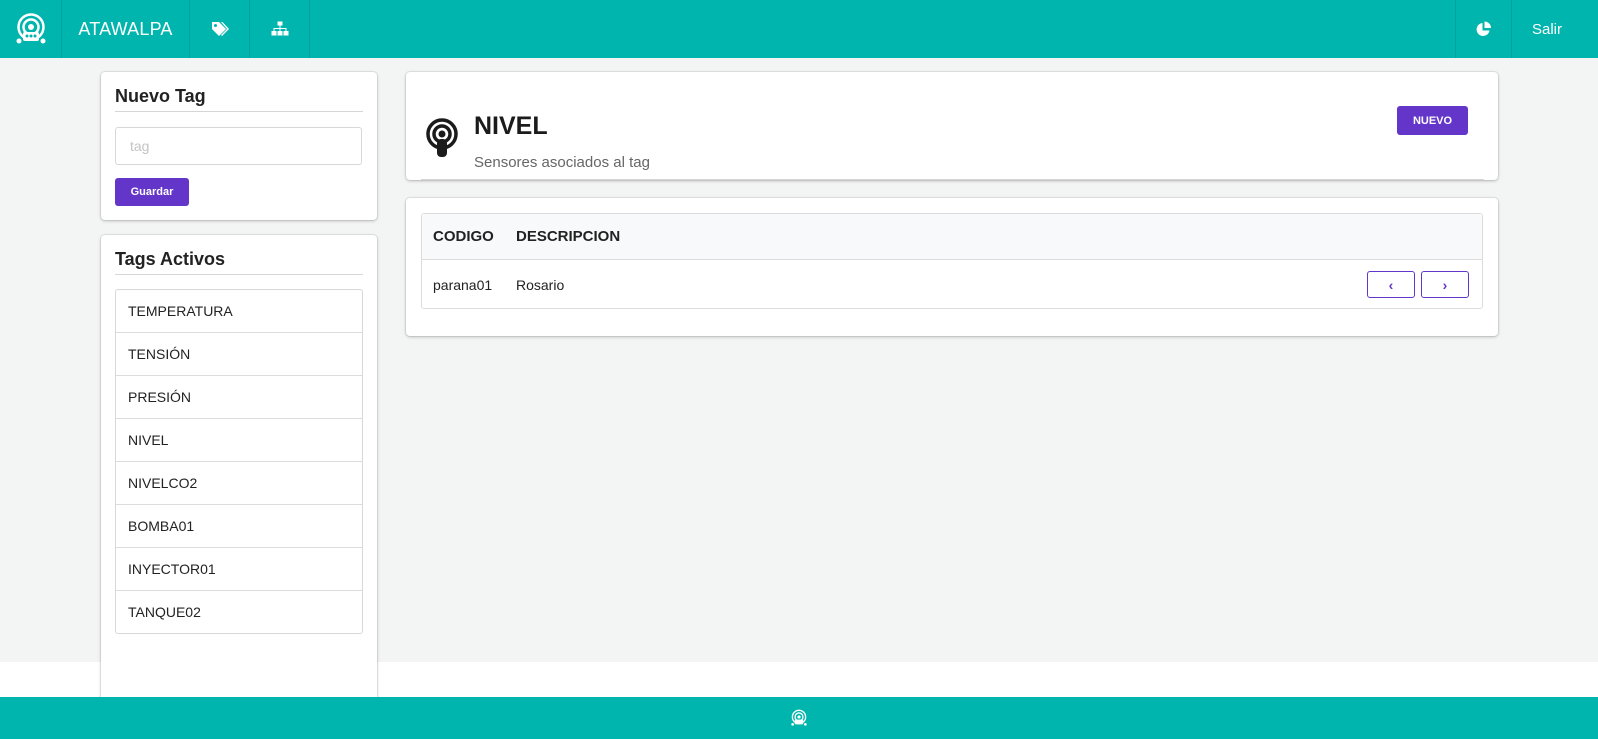 The width and height of the screenshot is (1598, 739). I want to click on nav-dashboard-link, so click(1484, 29).